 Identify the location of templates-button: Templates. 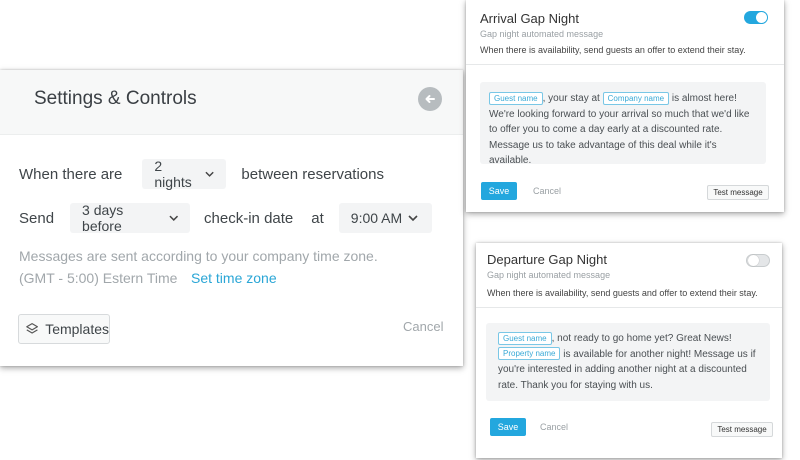
(64, 329).